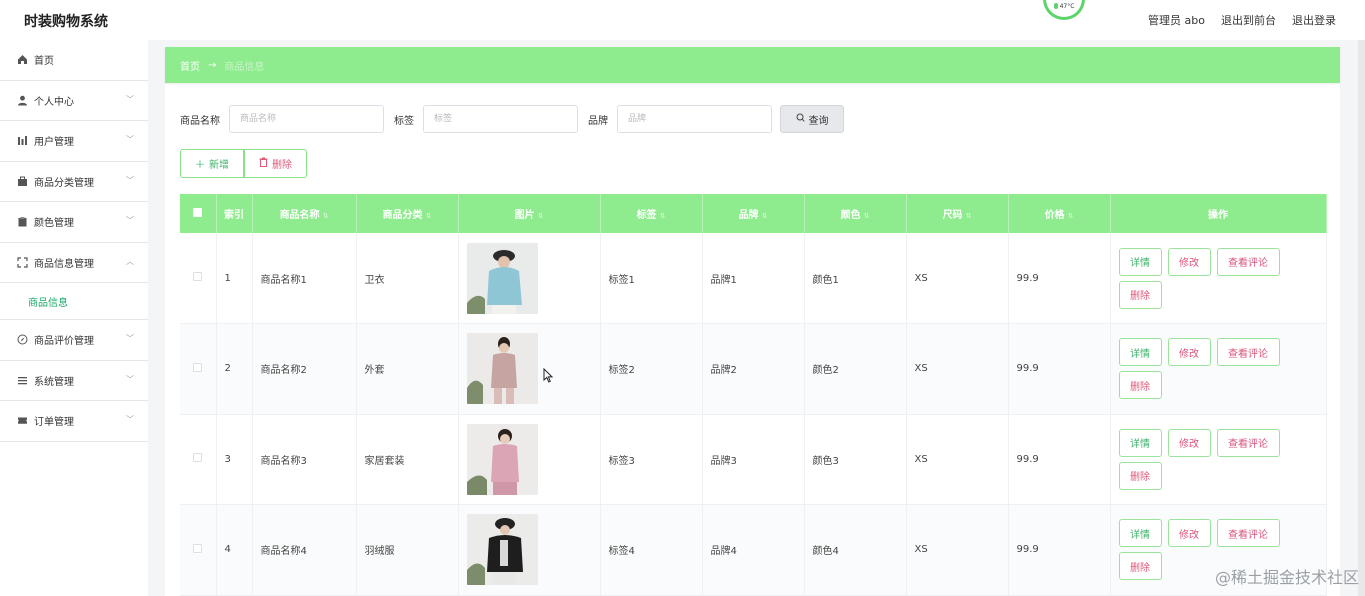  I want to click on header-product-name: 商品名称 ⇅, so click(304, 213).